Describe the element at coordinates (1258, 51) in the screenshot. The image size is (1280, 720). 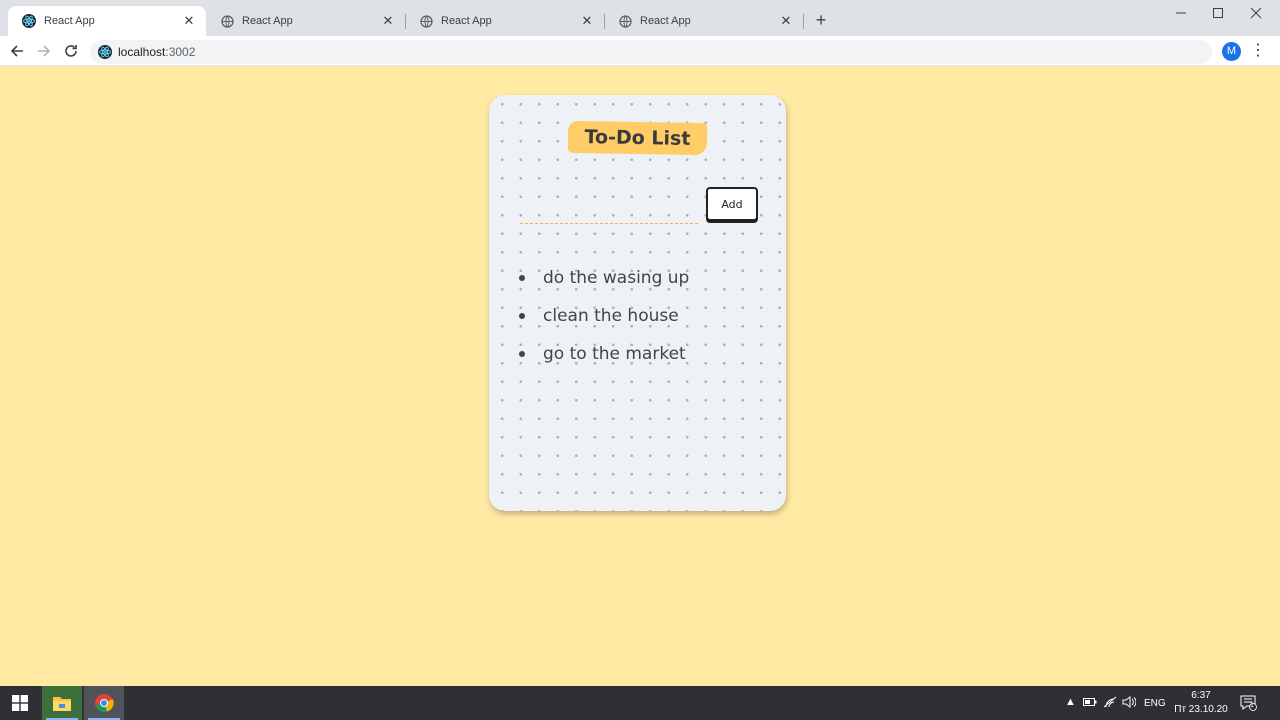
I see `more-menu-icon: ⋮` at that location.